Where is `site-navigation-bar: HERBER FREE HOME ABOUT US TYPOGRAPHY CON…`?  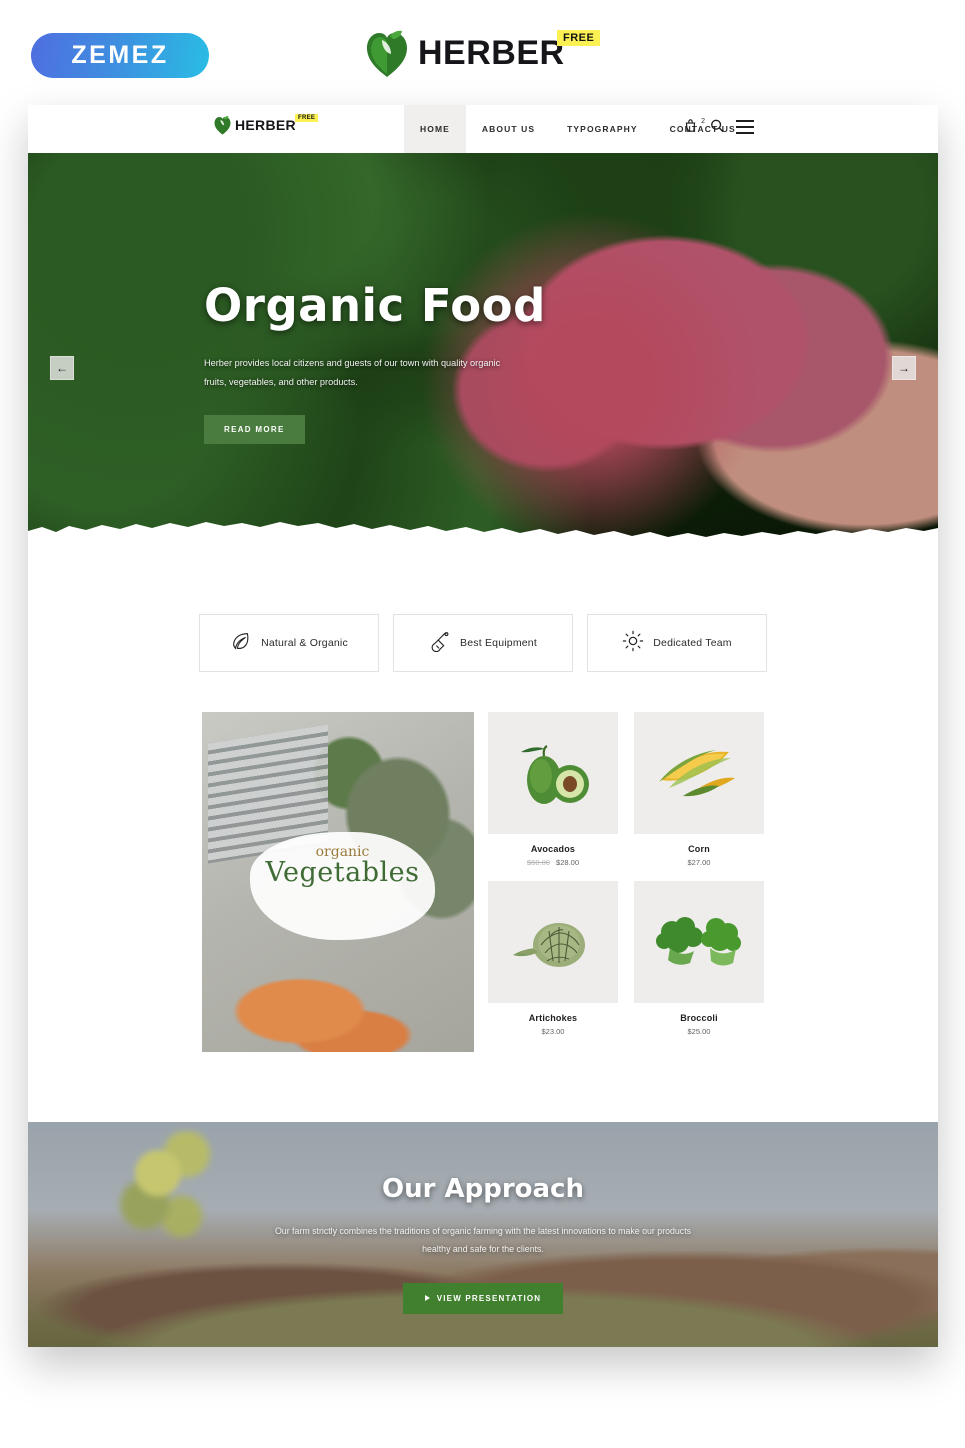
site-navigation-bar: HERBER FREE HOME ABOUT US TYPOGRAPHY CON… is located at coordinates (483, 129).